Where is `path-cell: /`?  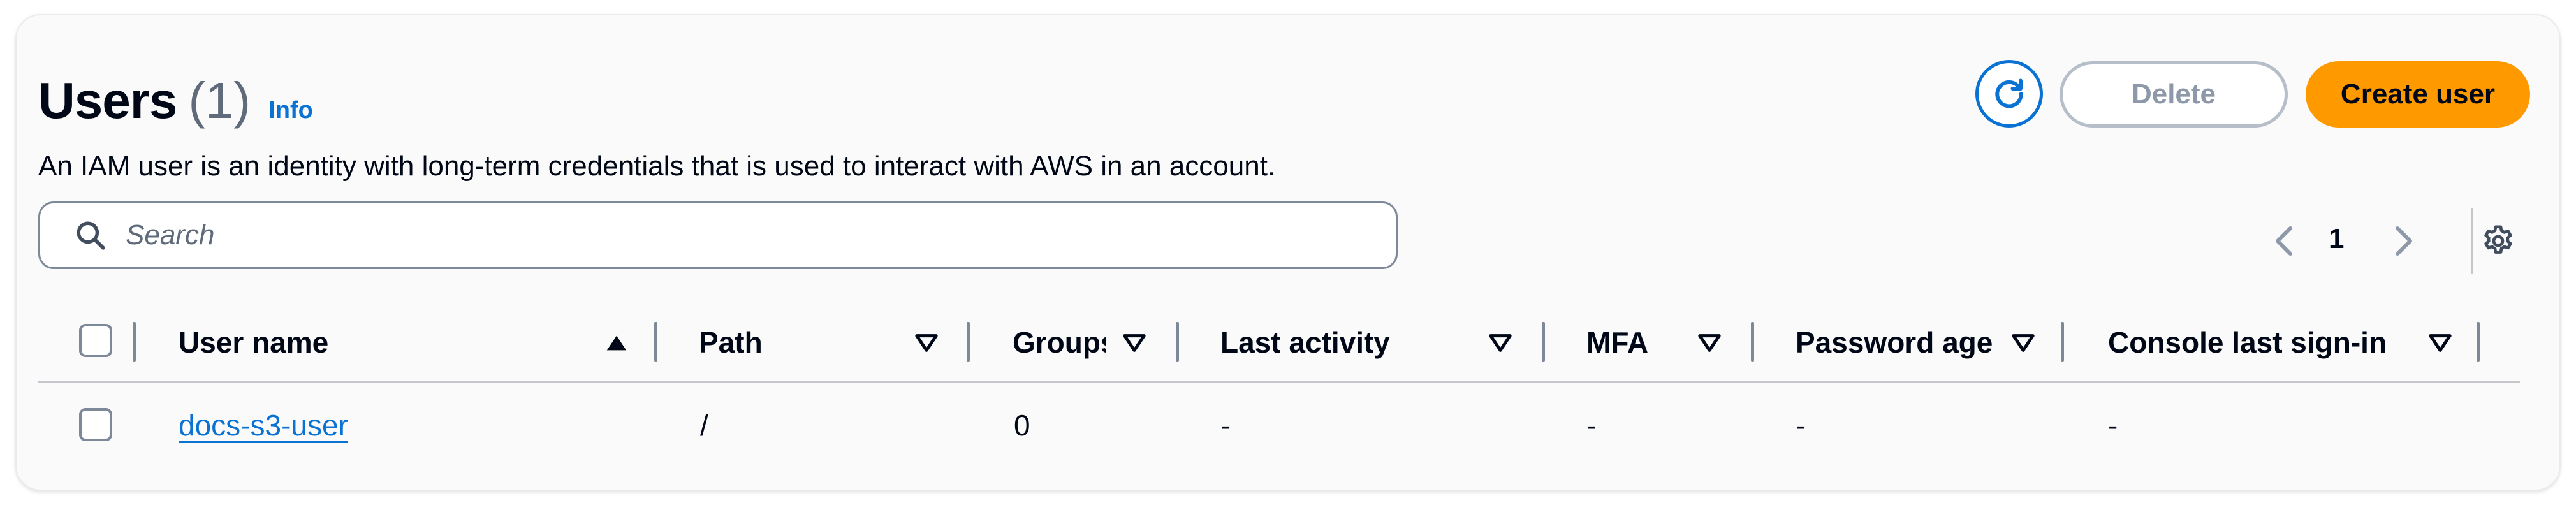 path-cell: / is located at coordinates (704, 426).